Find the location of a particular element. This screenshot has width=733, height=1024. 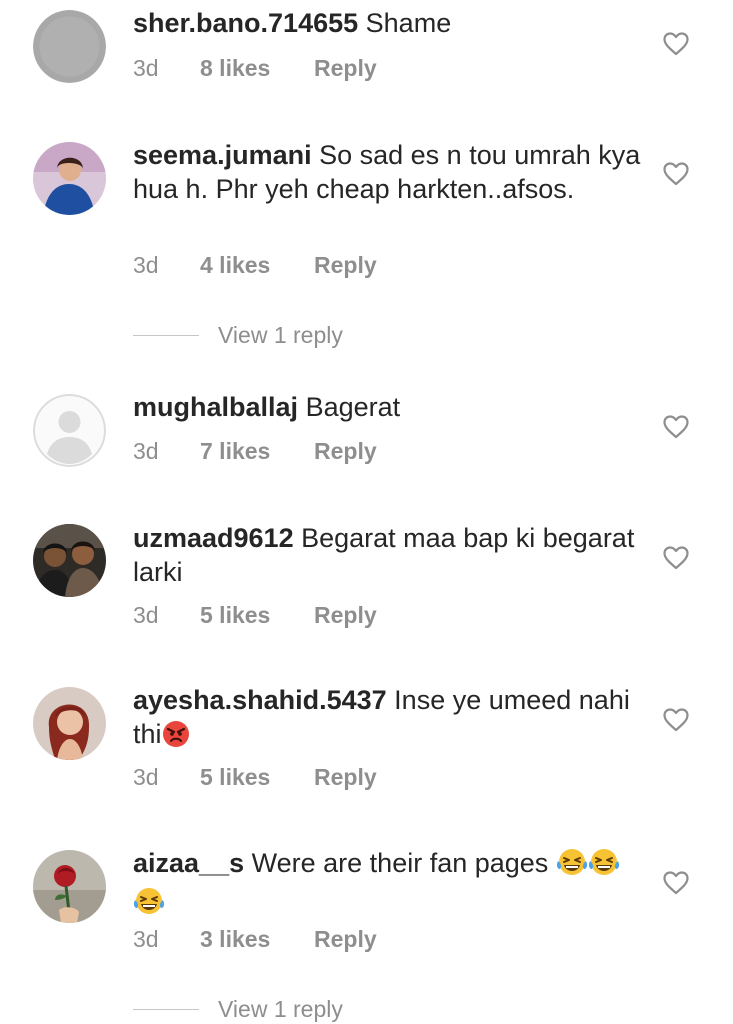

comment-username: seema.jumani is located at coordinates (222, 155).